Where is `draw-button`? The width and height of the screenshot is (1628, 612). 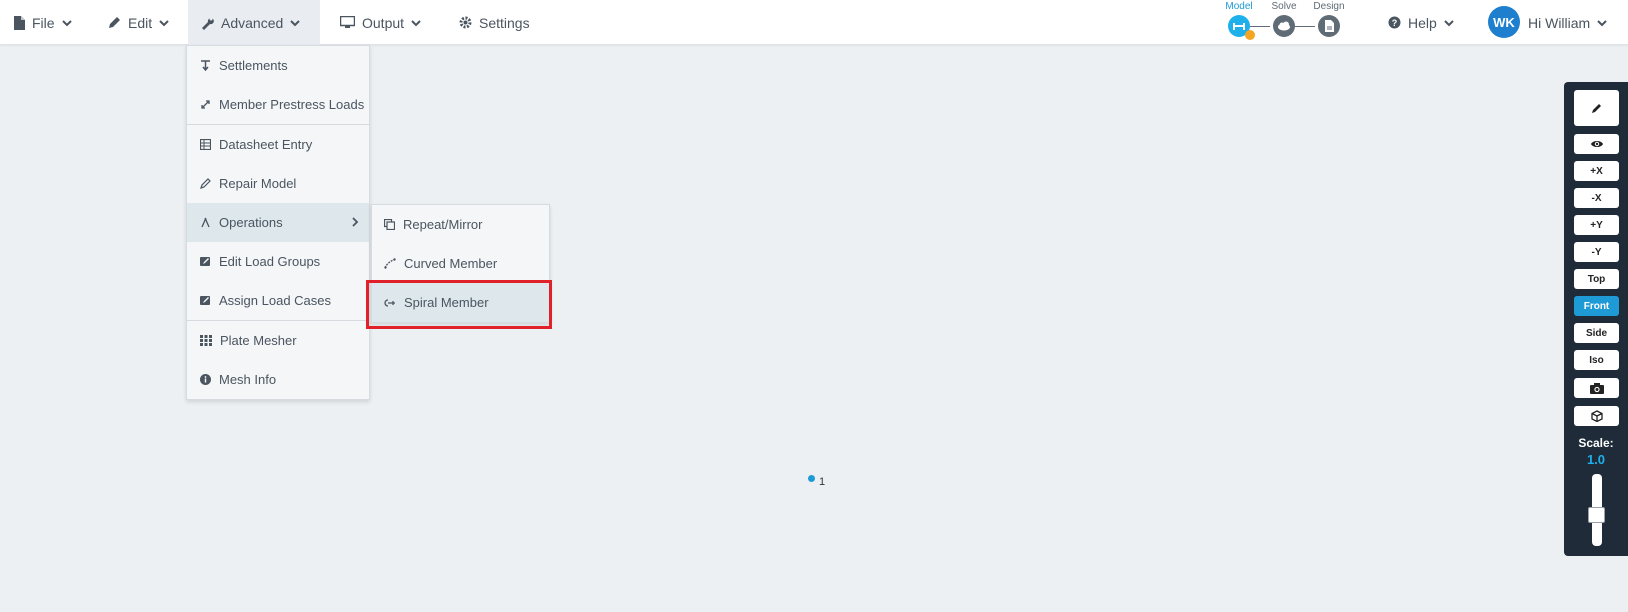
draw-button is located at coordinates (1596, 108).